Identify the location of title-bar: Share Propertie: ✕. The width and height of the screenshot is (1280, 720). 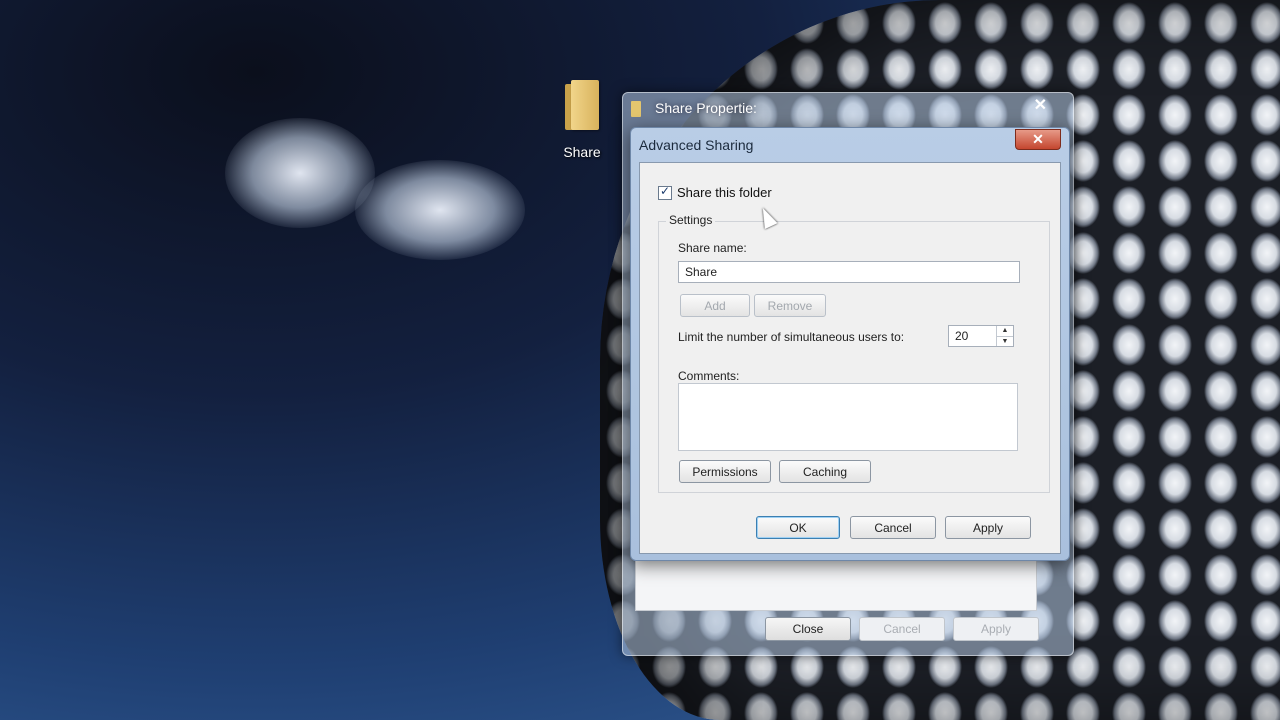
(848, 109).